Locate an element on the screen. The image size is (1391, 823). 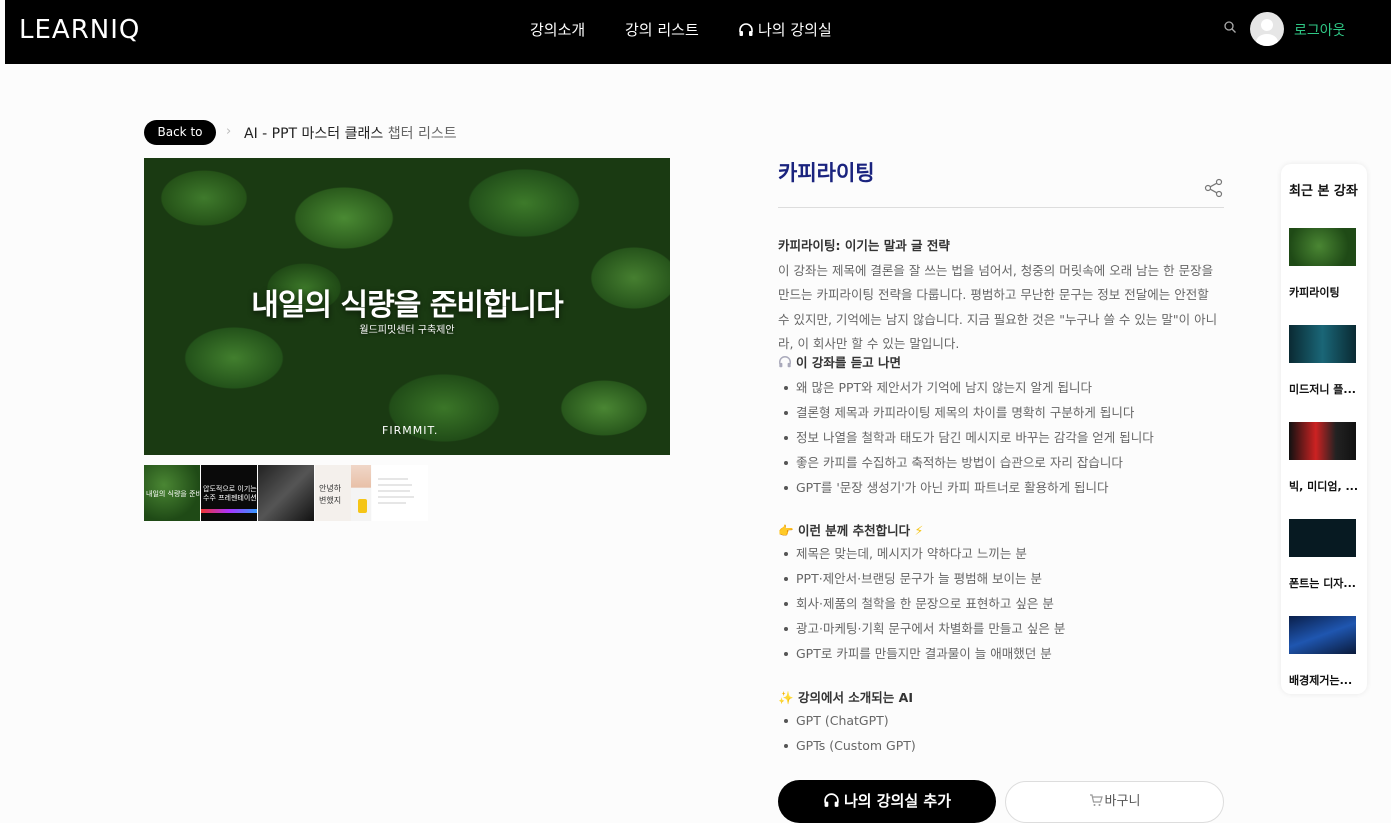
list-item: GPT로 카피를 만들지만 결과물이 늘 애매했던 분 is located at coordinates (921, 653).